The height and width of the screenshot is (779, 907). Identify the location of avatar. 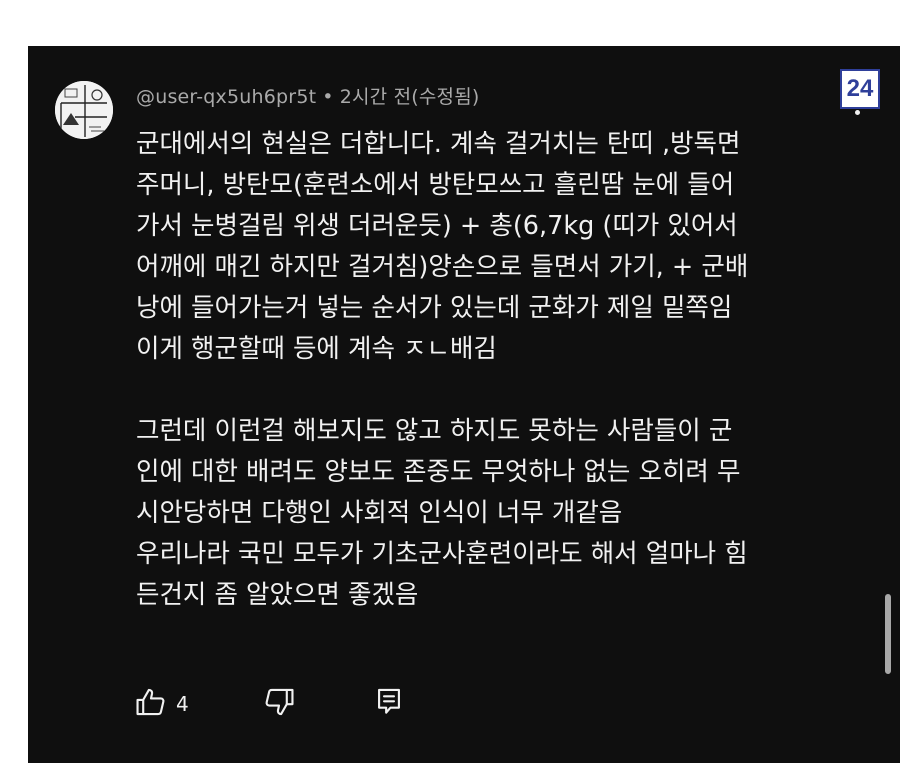
(84, 110).